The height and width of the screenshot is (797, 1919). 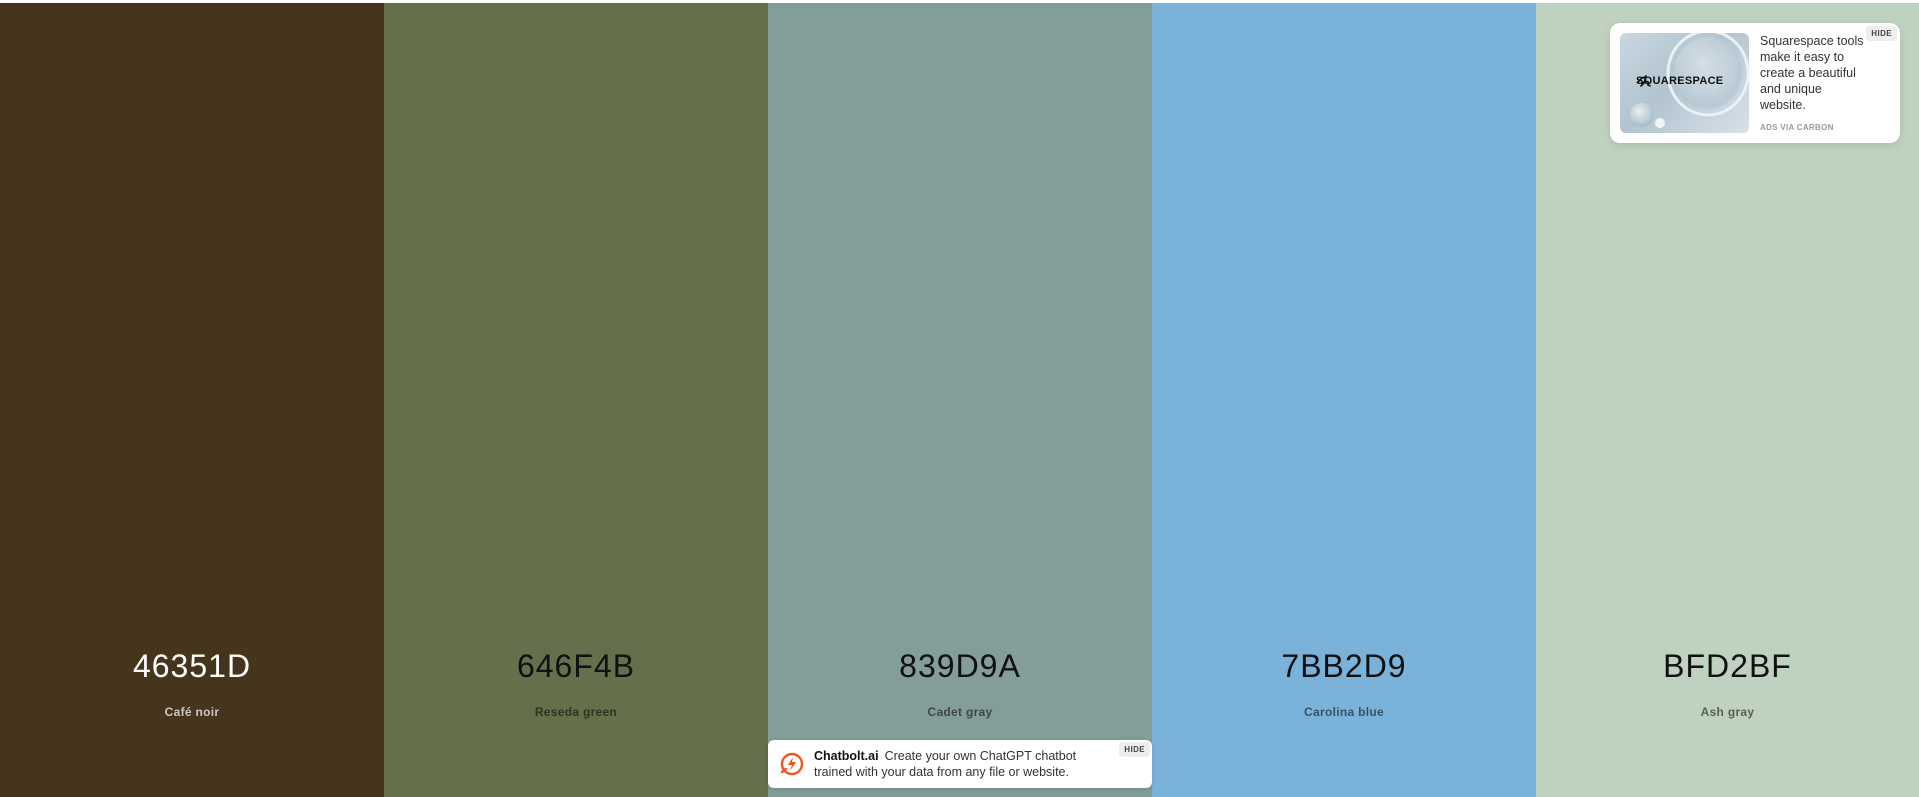 What do you see at coordinates (960, 712) in the screenshot?
I see `swatch-name: Cadet gray` at bounding box center [960, 712].